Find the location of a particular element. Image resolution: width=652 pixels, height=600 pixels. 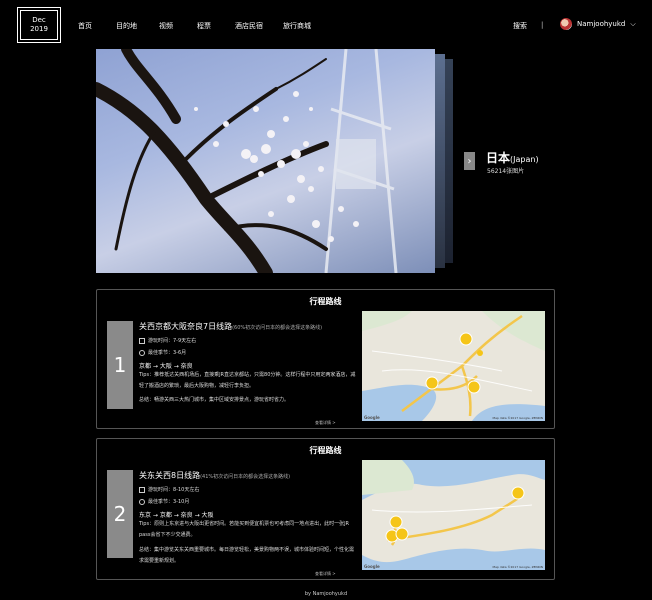

route-name-text: 关东关西8日线路 is located at coordinates (170, 475).